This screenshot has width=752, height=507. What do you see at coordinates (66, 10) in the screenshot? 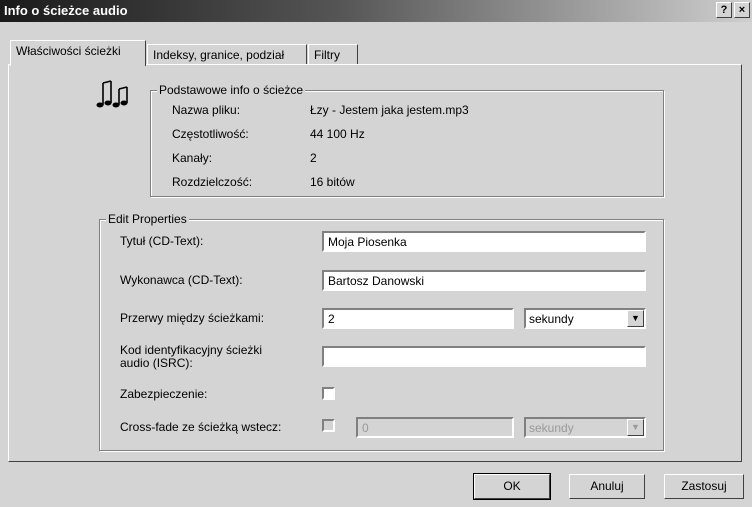
I see `window-title: Info o ścieżce audio` at bounding box center [66, 10].